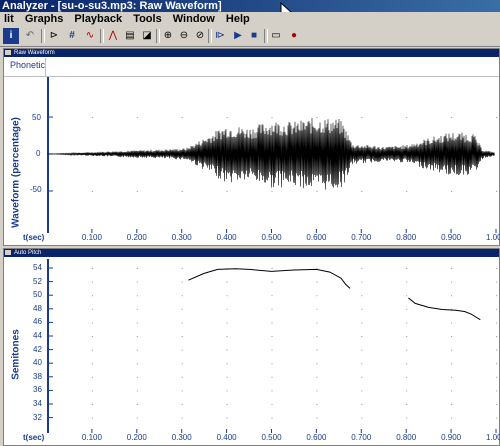  What do you see at coordinates (72, 36) in the screenshot?
I see `tone-graph-icon: #` at bounding box center [72, 36].